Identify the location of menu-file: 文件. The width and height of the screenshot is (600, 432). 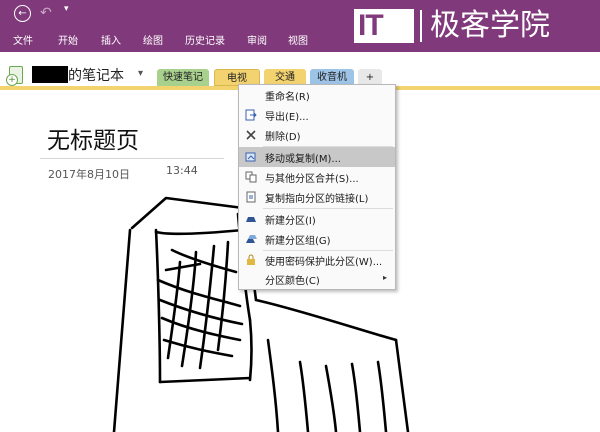
(23, 39).